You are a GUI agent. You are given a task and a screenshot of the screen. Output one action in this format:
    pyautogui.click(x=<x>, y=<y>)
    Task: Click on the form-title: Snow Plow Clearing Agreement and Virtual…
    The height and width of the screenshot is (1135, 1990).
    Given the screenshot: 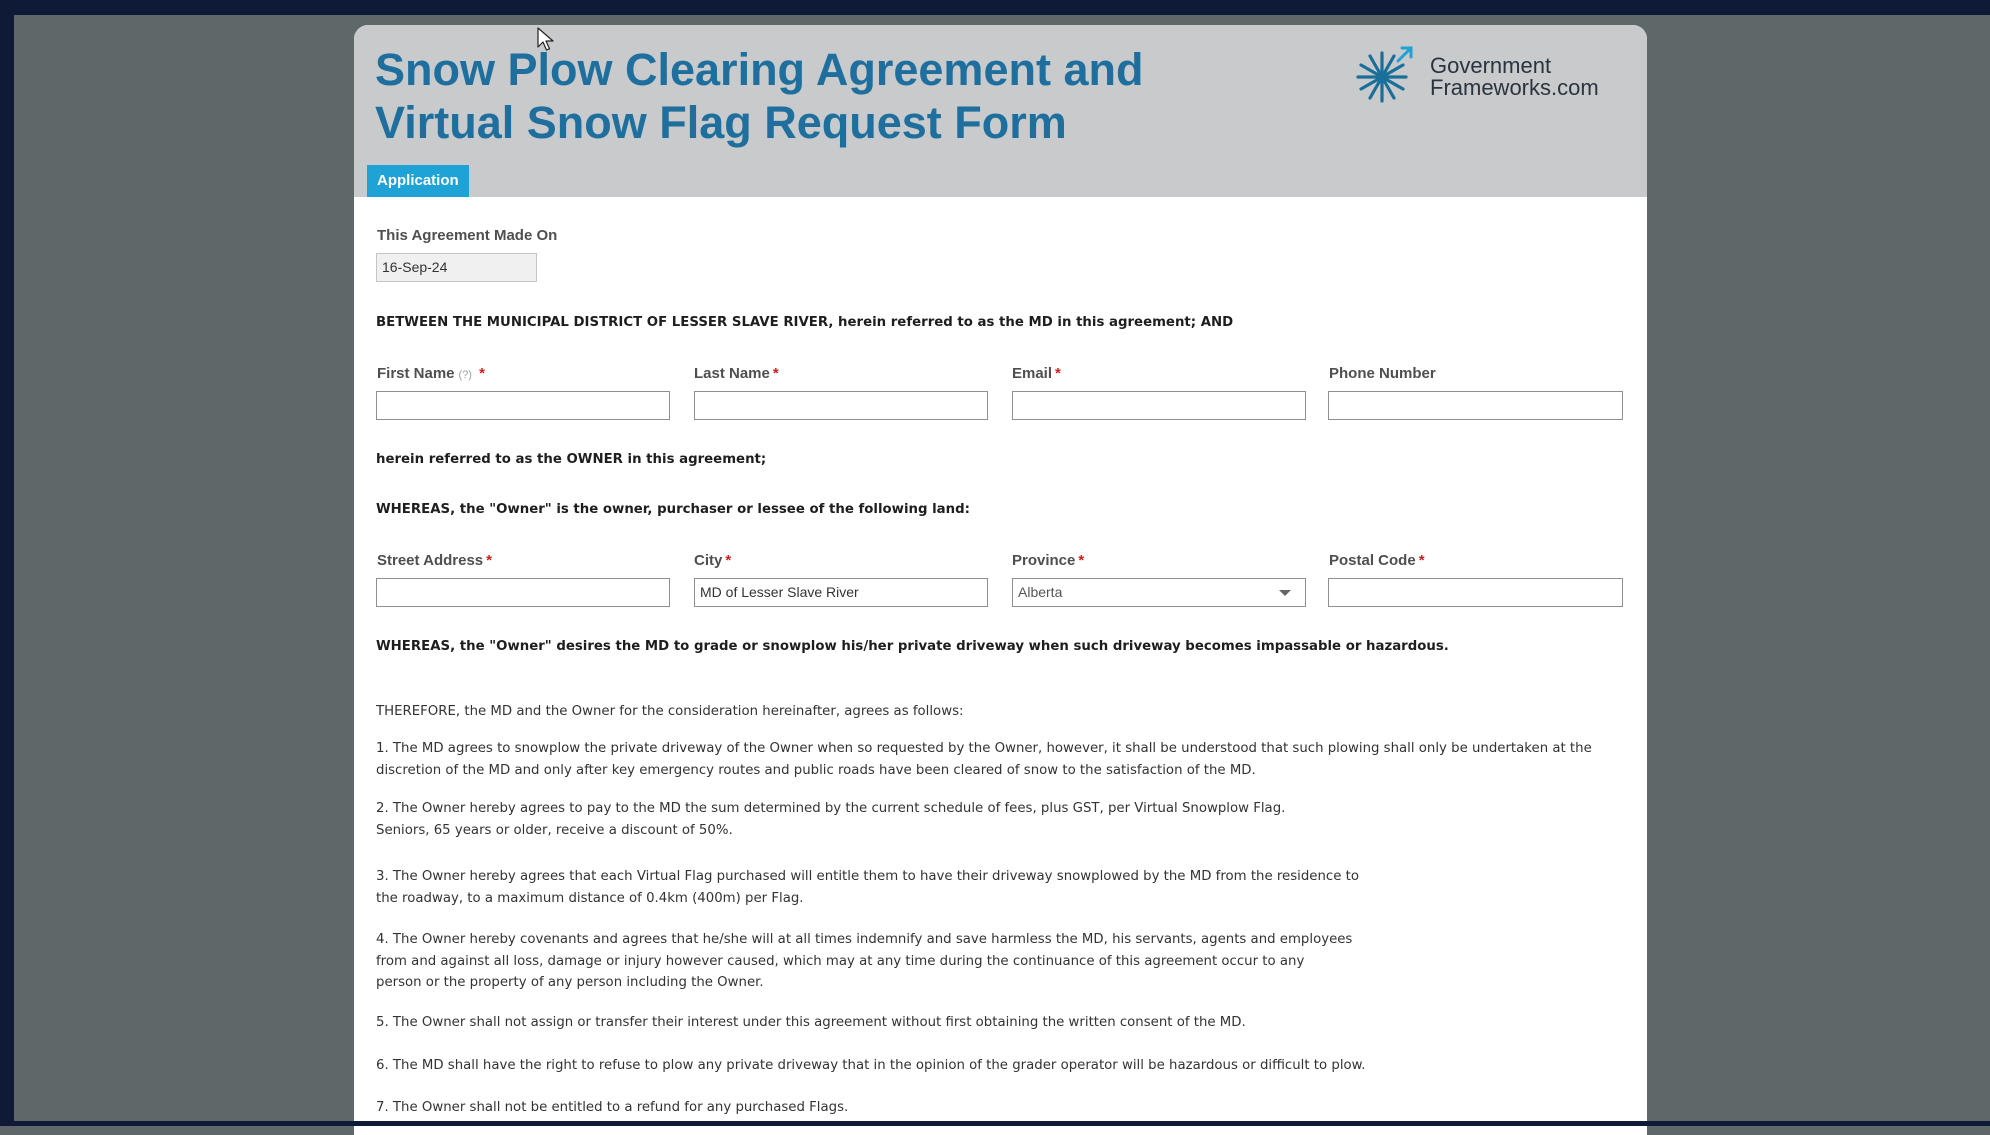 What is the action you would take?
    pyautogui.click(x=759, y=96)
    